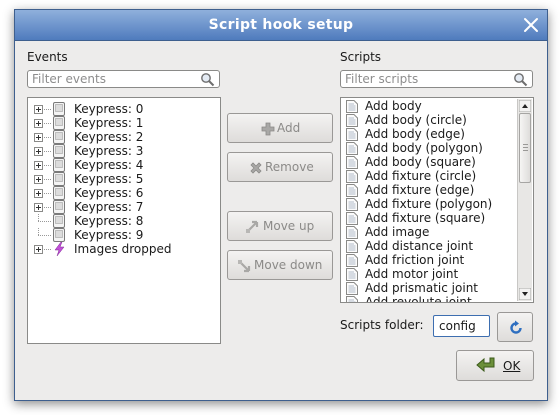 Image resolution: width=560 pixels, height=415 pixels. Describe the element at coordinates (531, 25) in the screenshot. I see `close-icon` at that location.